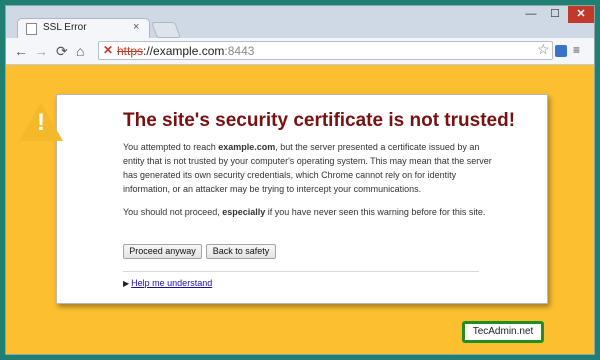 Image resolution: width=600 pixels, height=360 pixels. Describe the element at coordinates (576, 50) in the screenshot. I see `menu-icon: ≡` at that location.